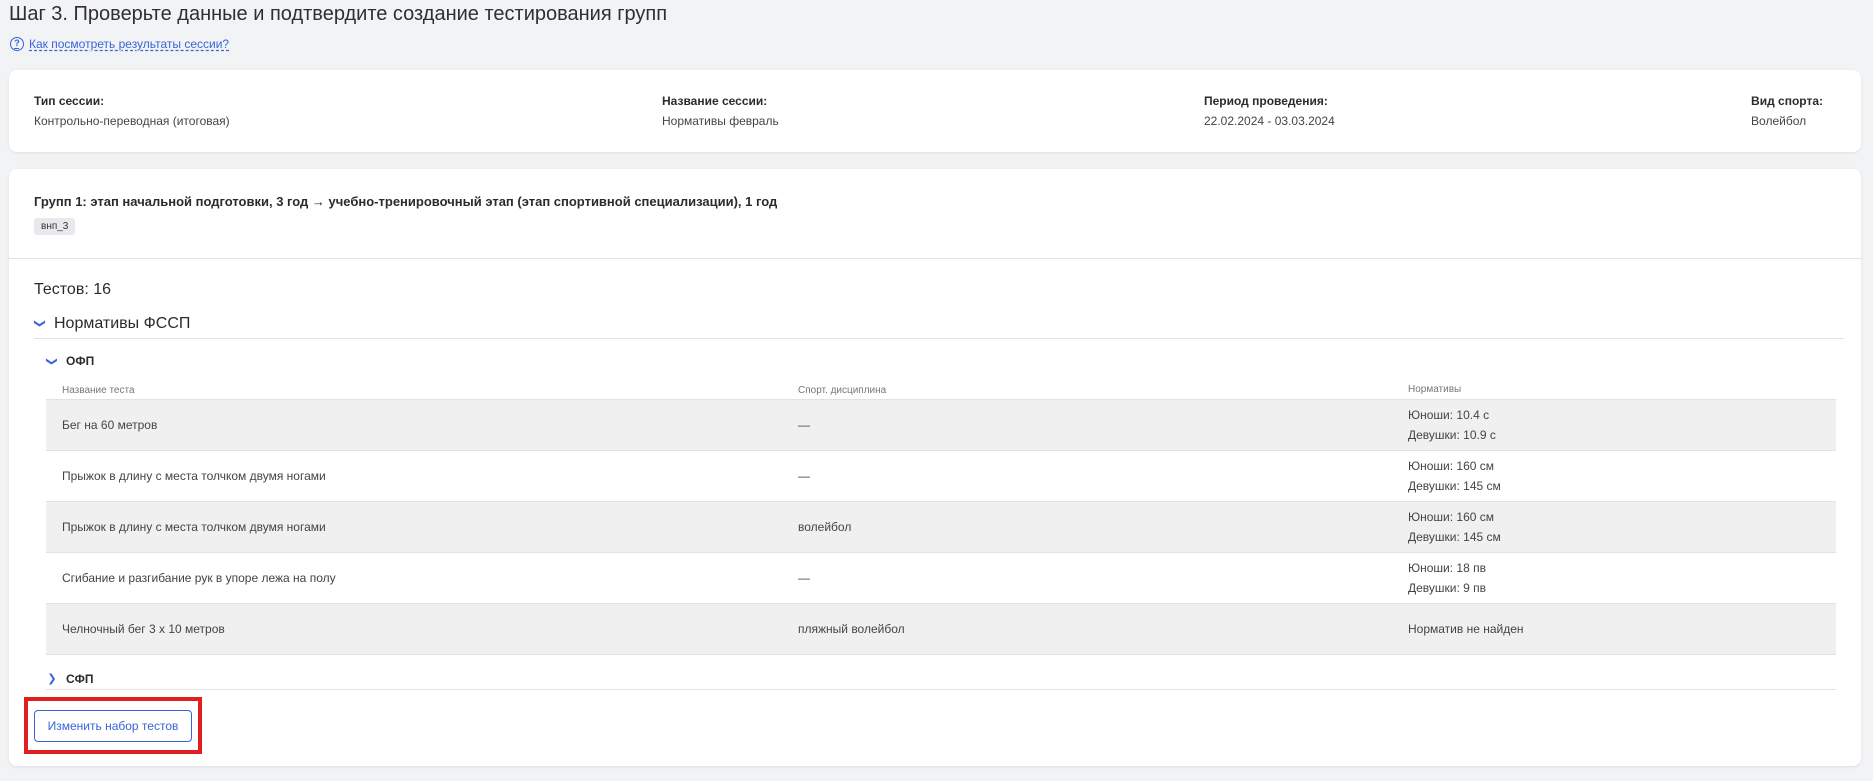  Describe the element at coordinates (113, 726) in the screenshot. I see `edit-tests-button: Изменить набор тестов` at that location.